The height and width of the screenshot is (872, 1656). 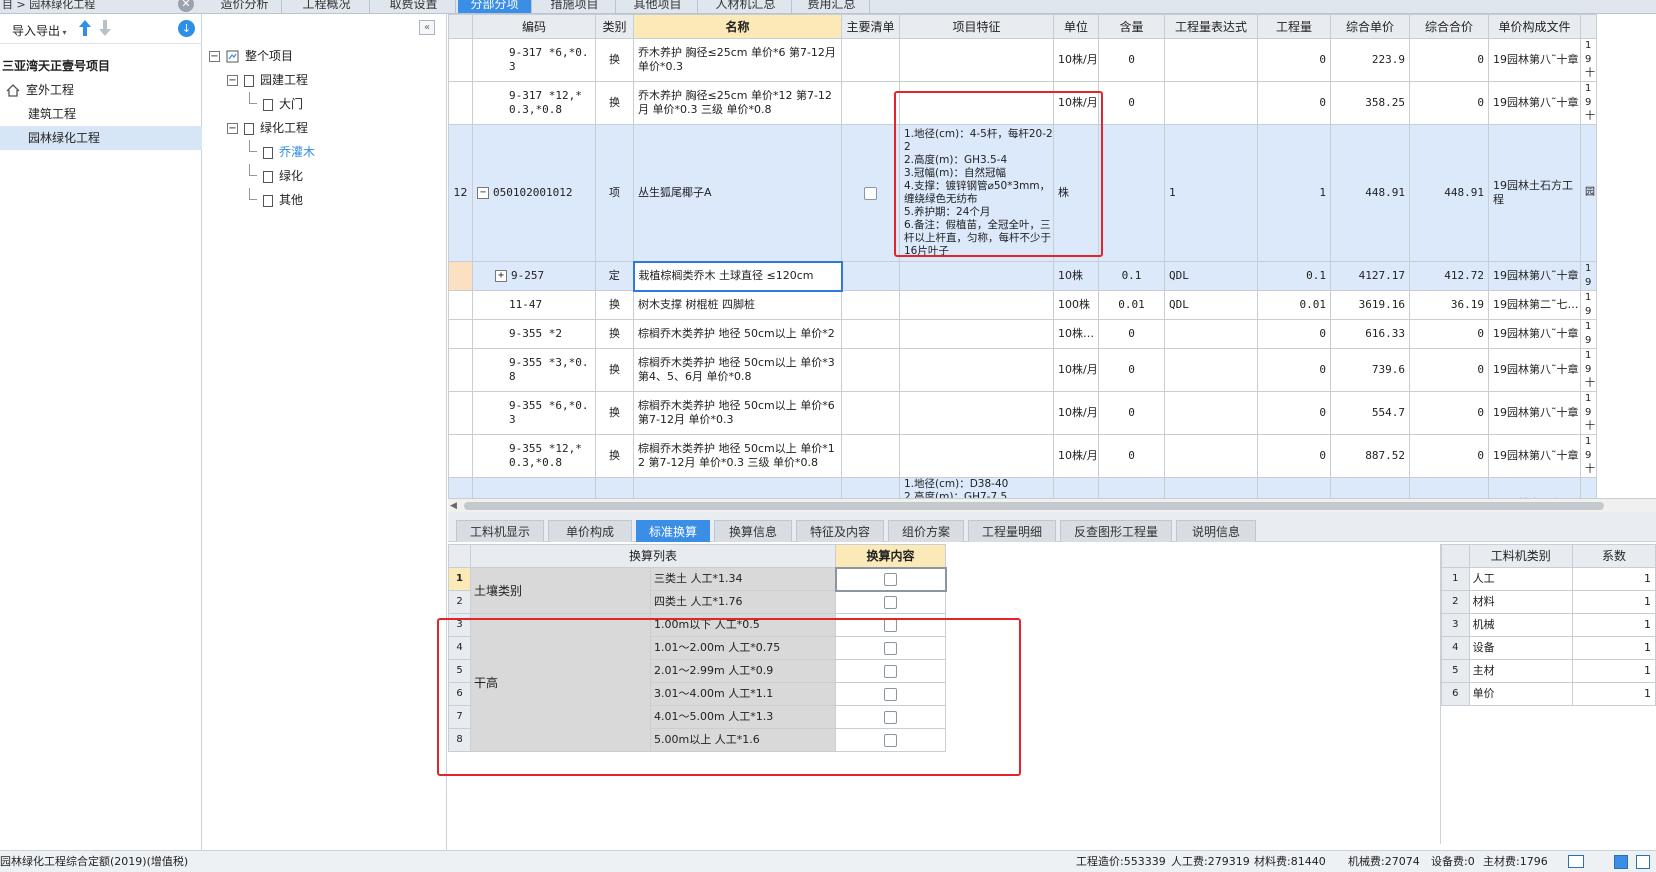 I want to click on name-cell: 棕榈乔木类养护 地径 50cm以上 单价*6 第7-12月 单价*0.3, so click(x=737, y=413).